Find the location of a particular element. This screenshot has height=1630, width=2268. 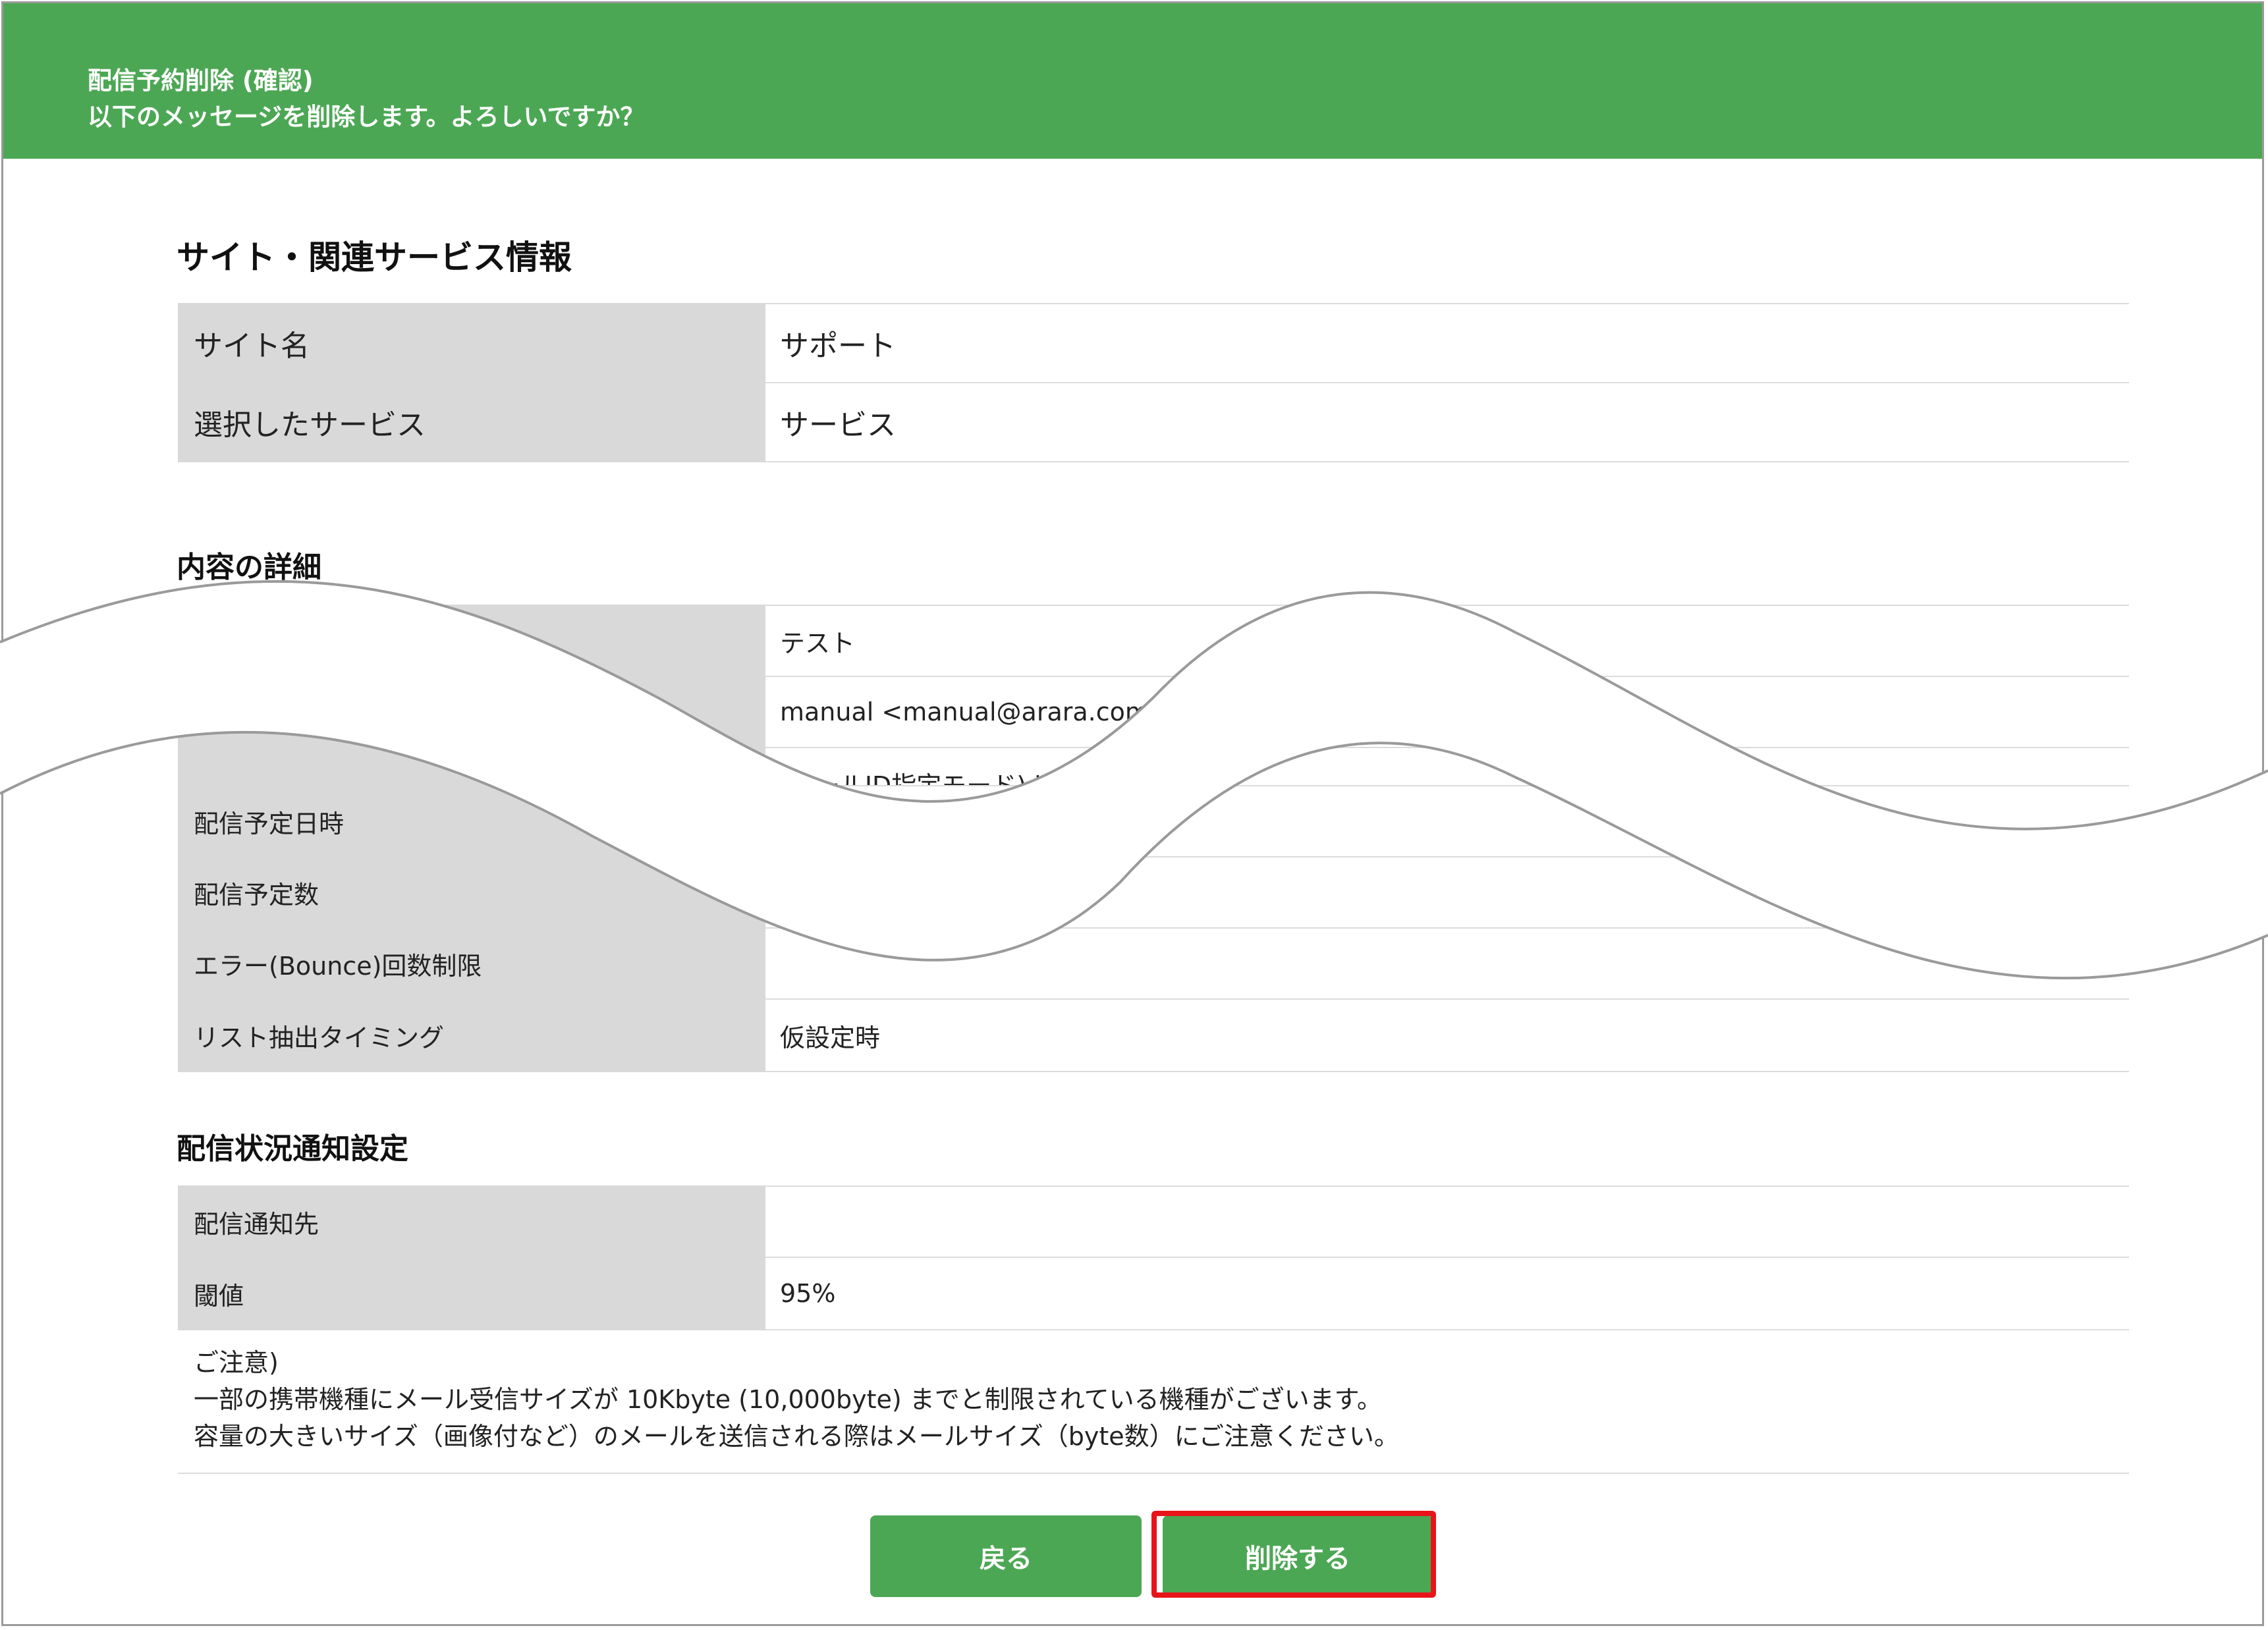

list-timing-value: 仮設定時 is located at coordinates (1447, 1035).